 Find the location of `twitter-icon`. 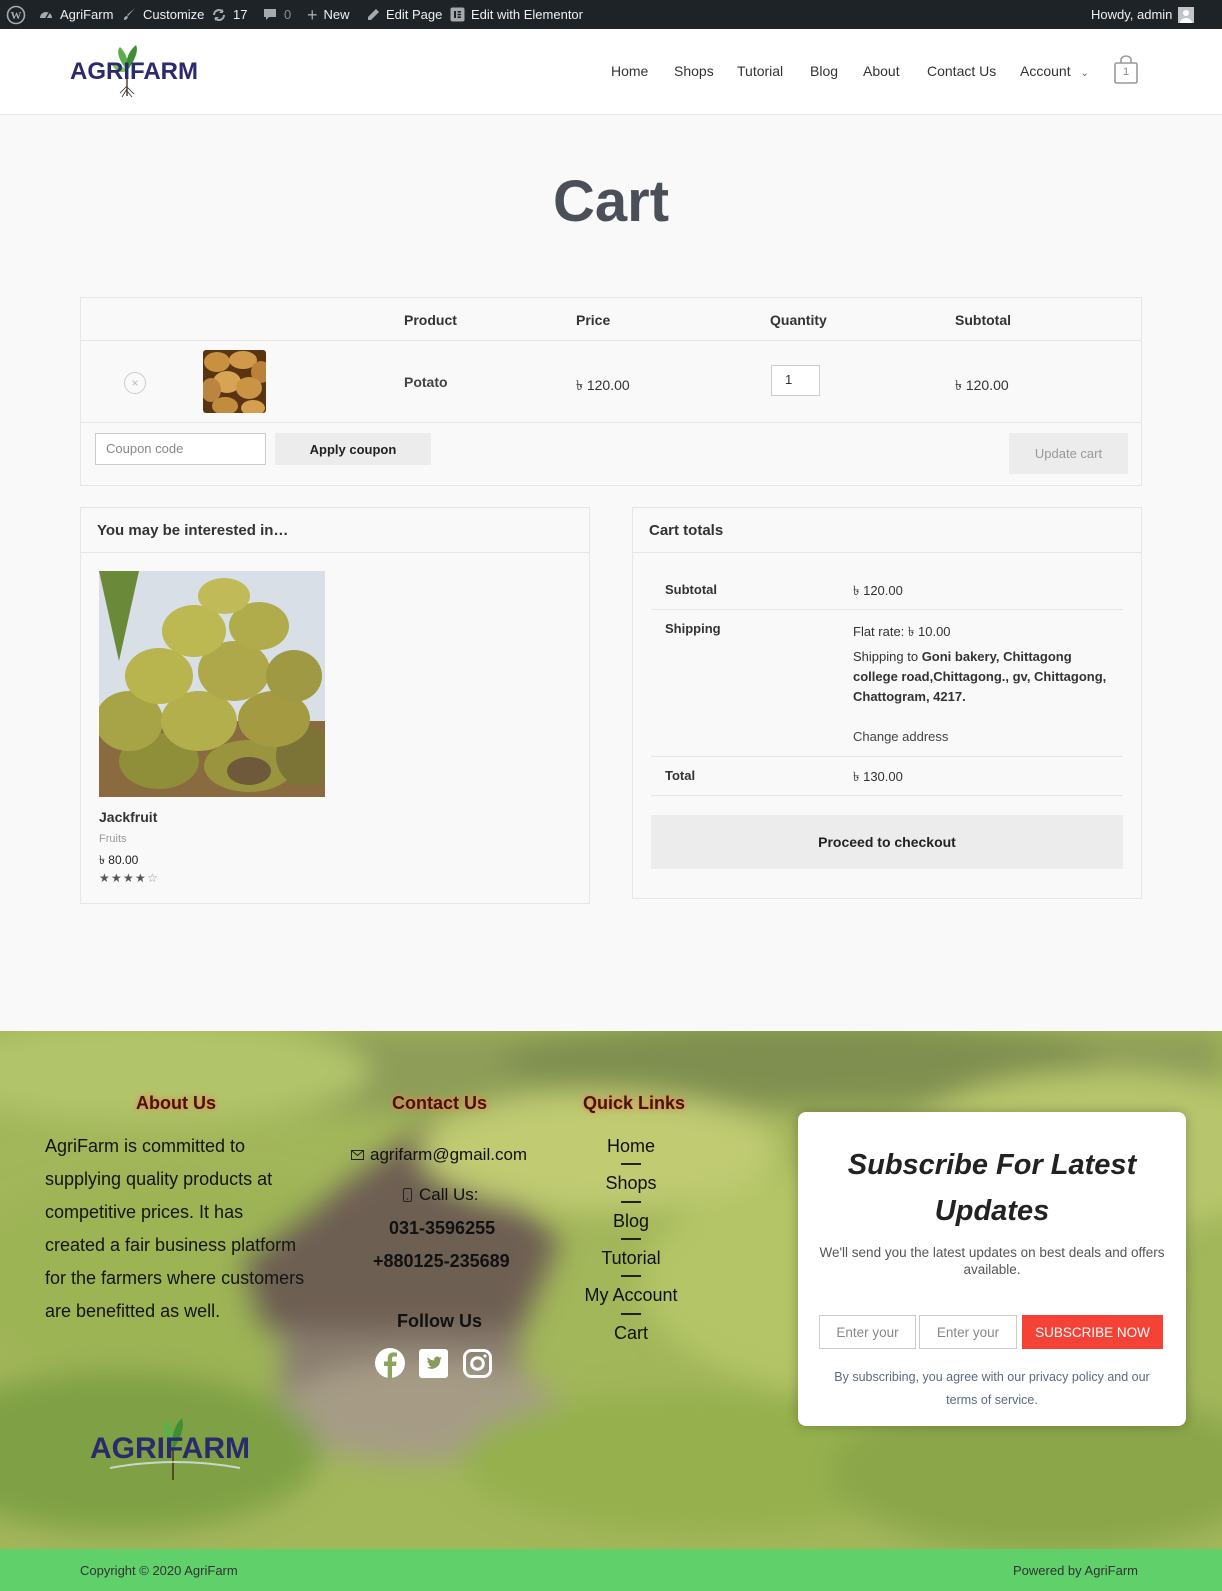

twitter-icon is located at coordinates (433, 1363).